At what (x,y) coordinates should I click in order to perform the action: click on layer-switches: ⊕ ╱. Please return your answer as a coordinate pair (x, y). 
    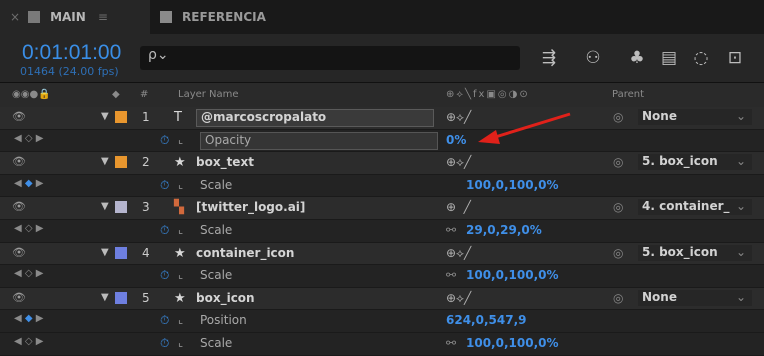
    Looking at the image, I should click on (458, 207).